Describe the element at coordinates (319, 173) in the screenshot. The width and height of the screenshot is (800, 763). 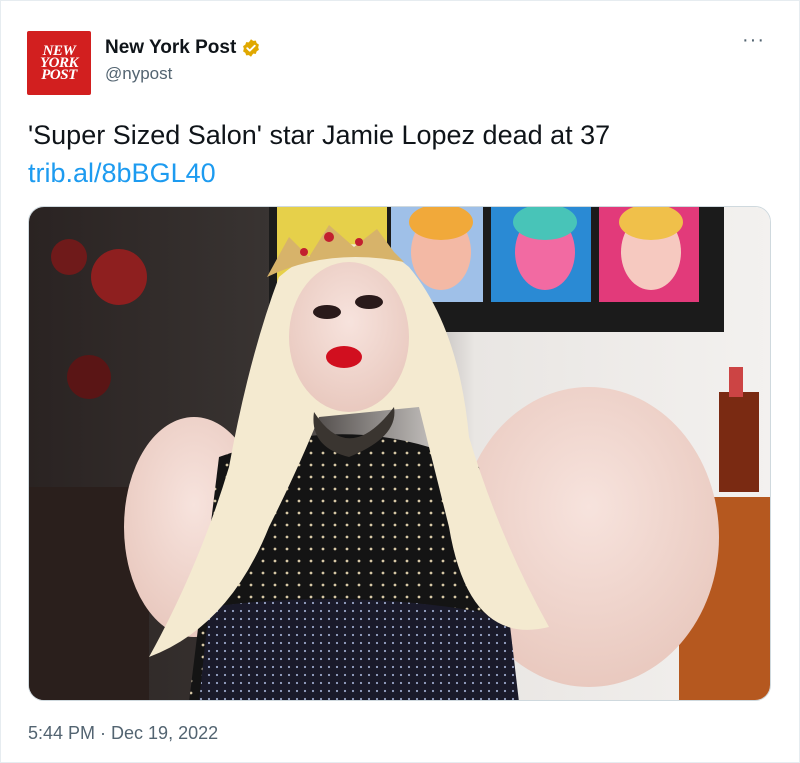
I see `tweet-link: trib.al/8bBGL40` at that location.